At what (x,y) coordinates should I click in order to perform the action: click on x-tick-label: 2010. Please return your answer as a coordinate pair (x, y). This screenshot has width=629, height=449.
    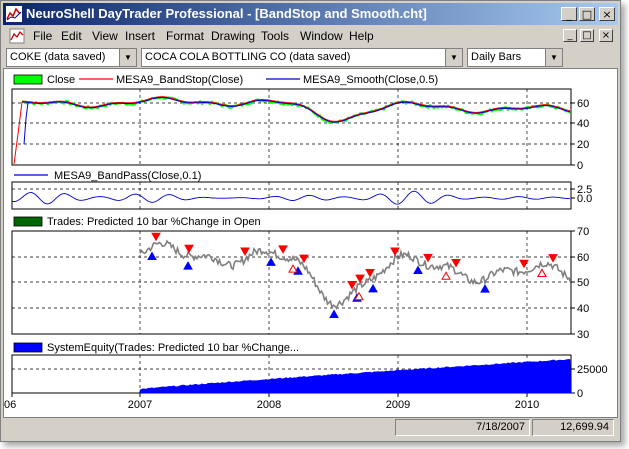
    Looking at the image, I should click on (527, 405).